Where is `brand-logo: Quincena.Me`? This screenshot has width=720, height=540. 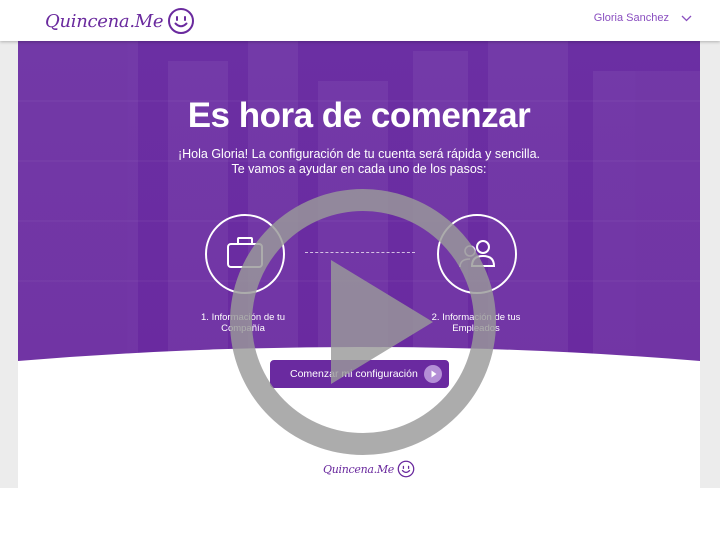 brand-logo: Quincena.Me is located at coordinates (120, 21).